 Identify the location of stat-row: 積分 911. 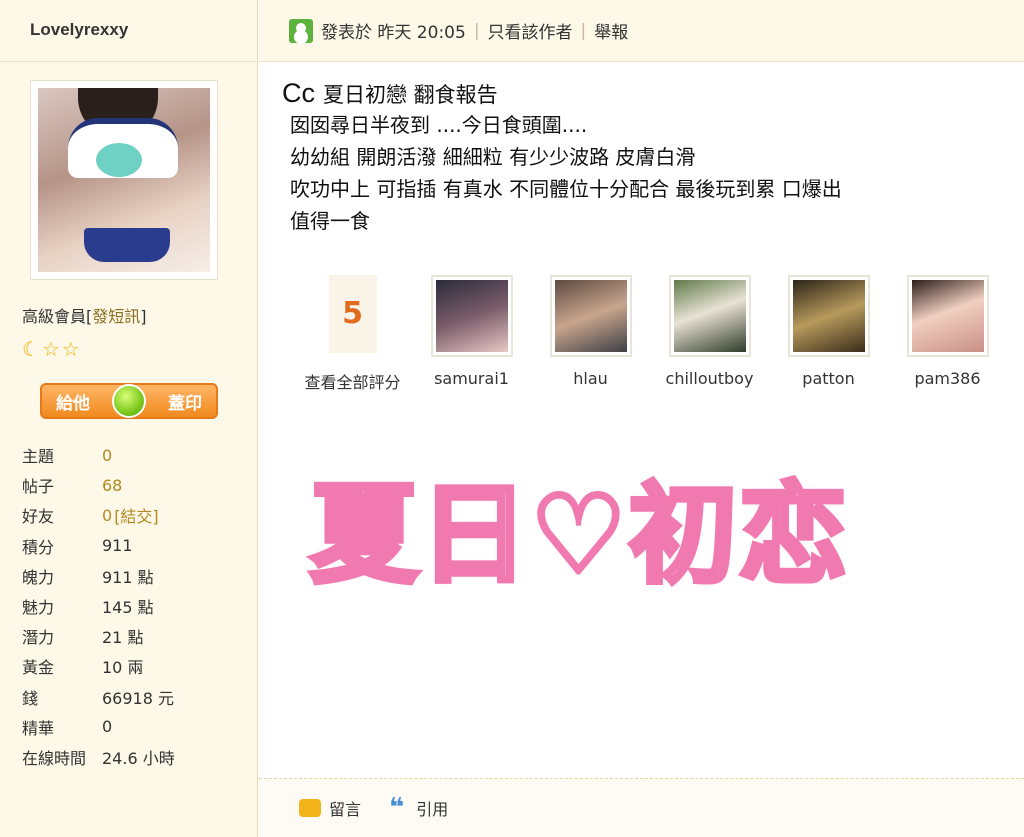
(77, 546).